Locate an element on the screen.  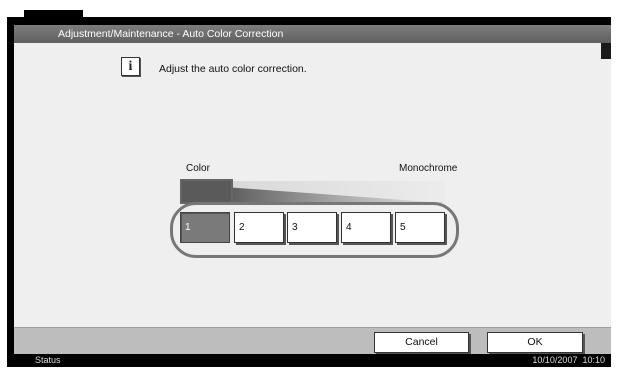
ok-button: OK is located at coordinates (535, 342).